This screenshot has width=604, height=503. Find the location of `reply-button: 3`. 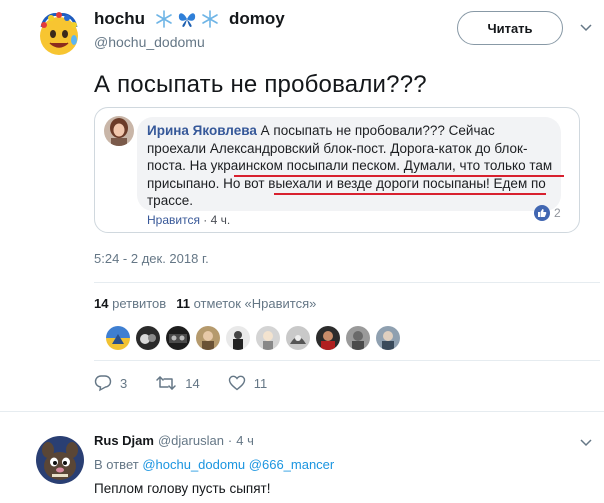

reply-button: 3 is located at coordinates (110, 383).